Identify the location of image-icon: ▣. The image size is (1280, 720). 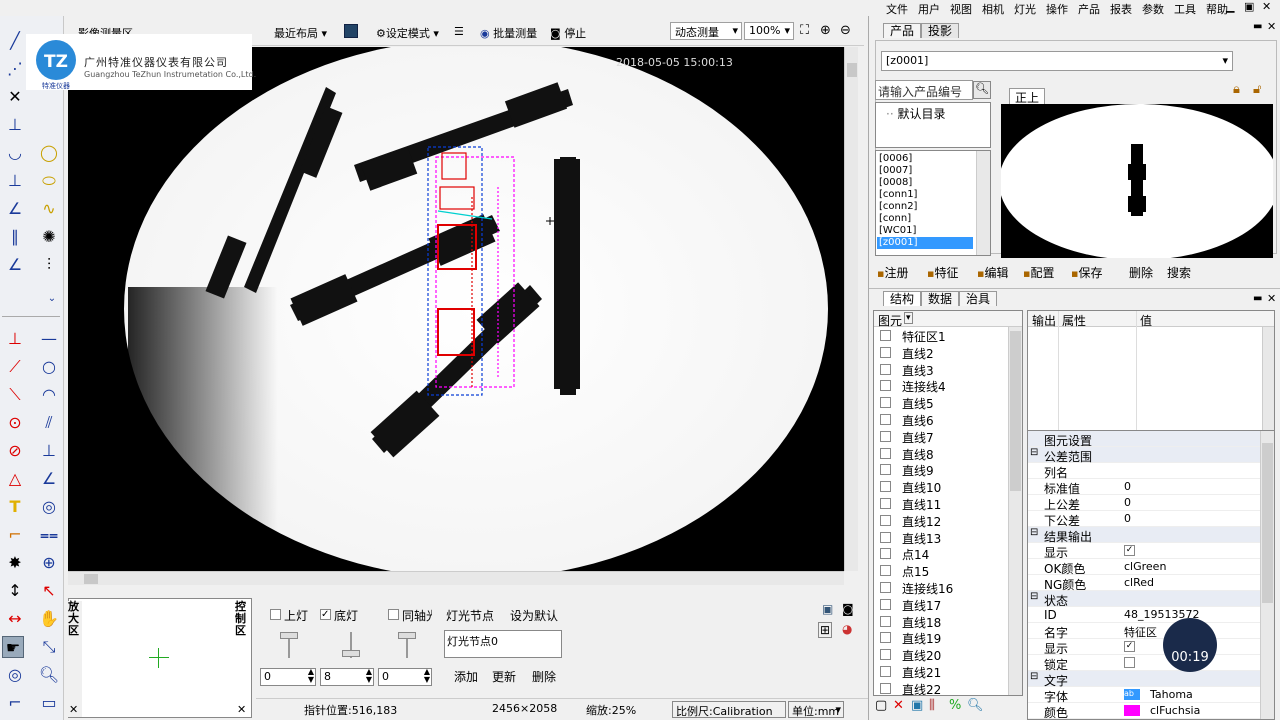
(917, 705).